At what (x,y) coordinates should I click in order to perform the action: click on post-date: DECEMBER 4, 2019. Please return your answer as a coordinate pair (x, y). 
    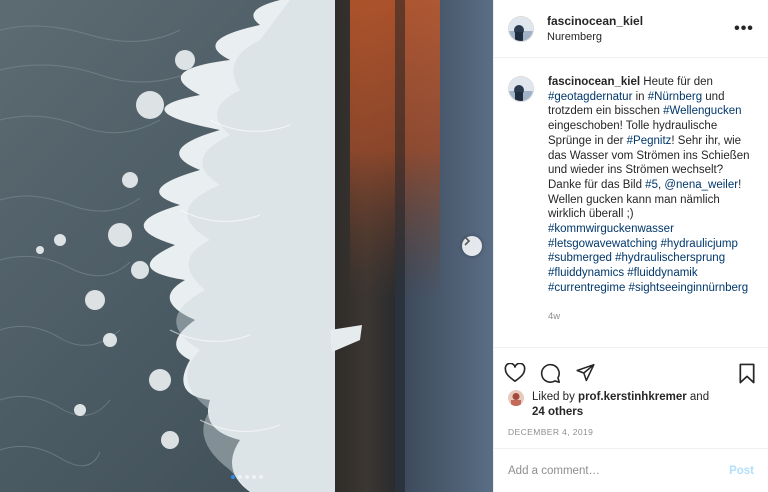
    Looking at the image, I should click on (550, 432).